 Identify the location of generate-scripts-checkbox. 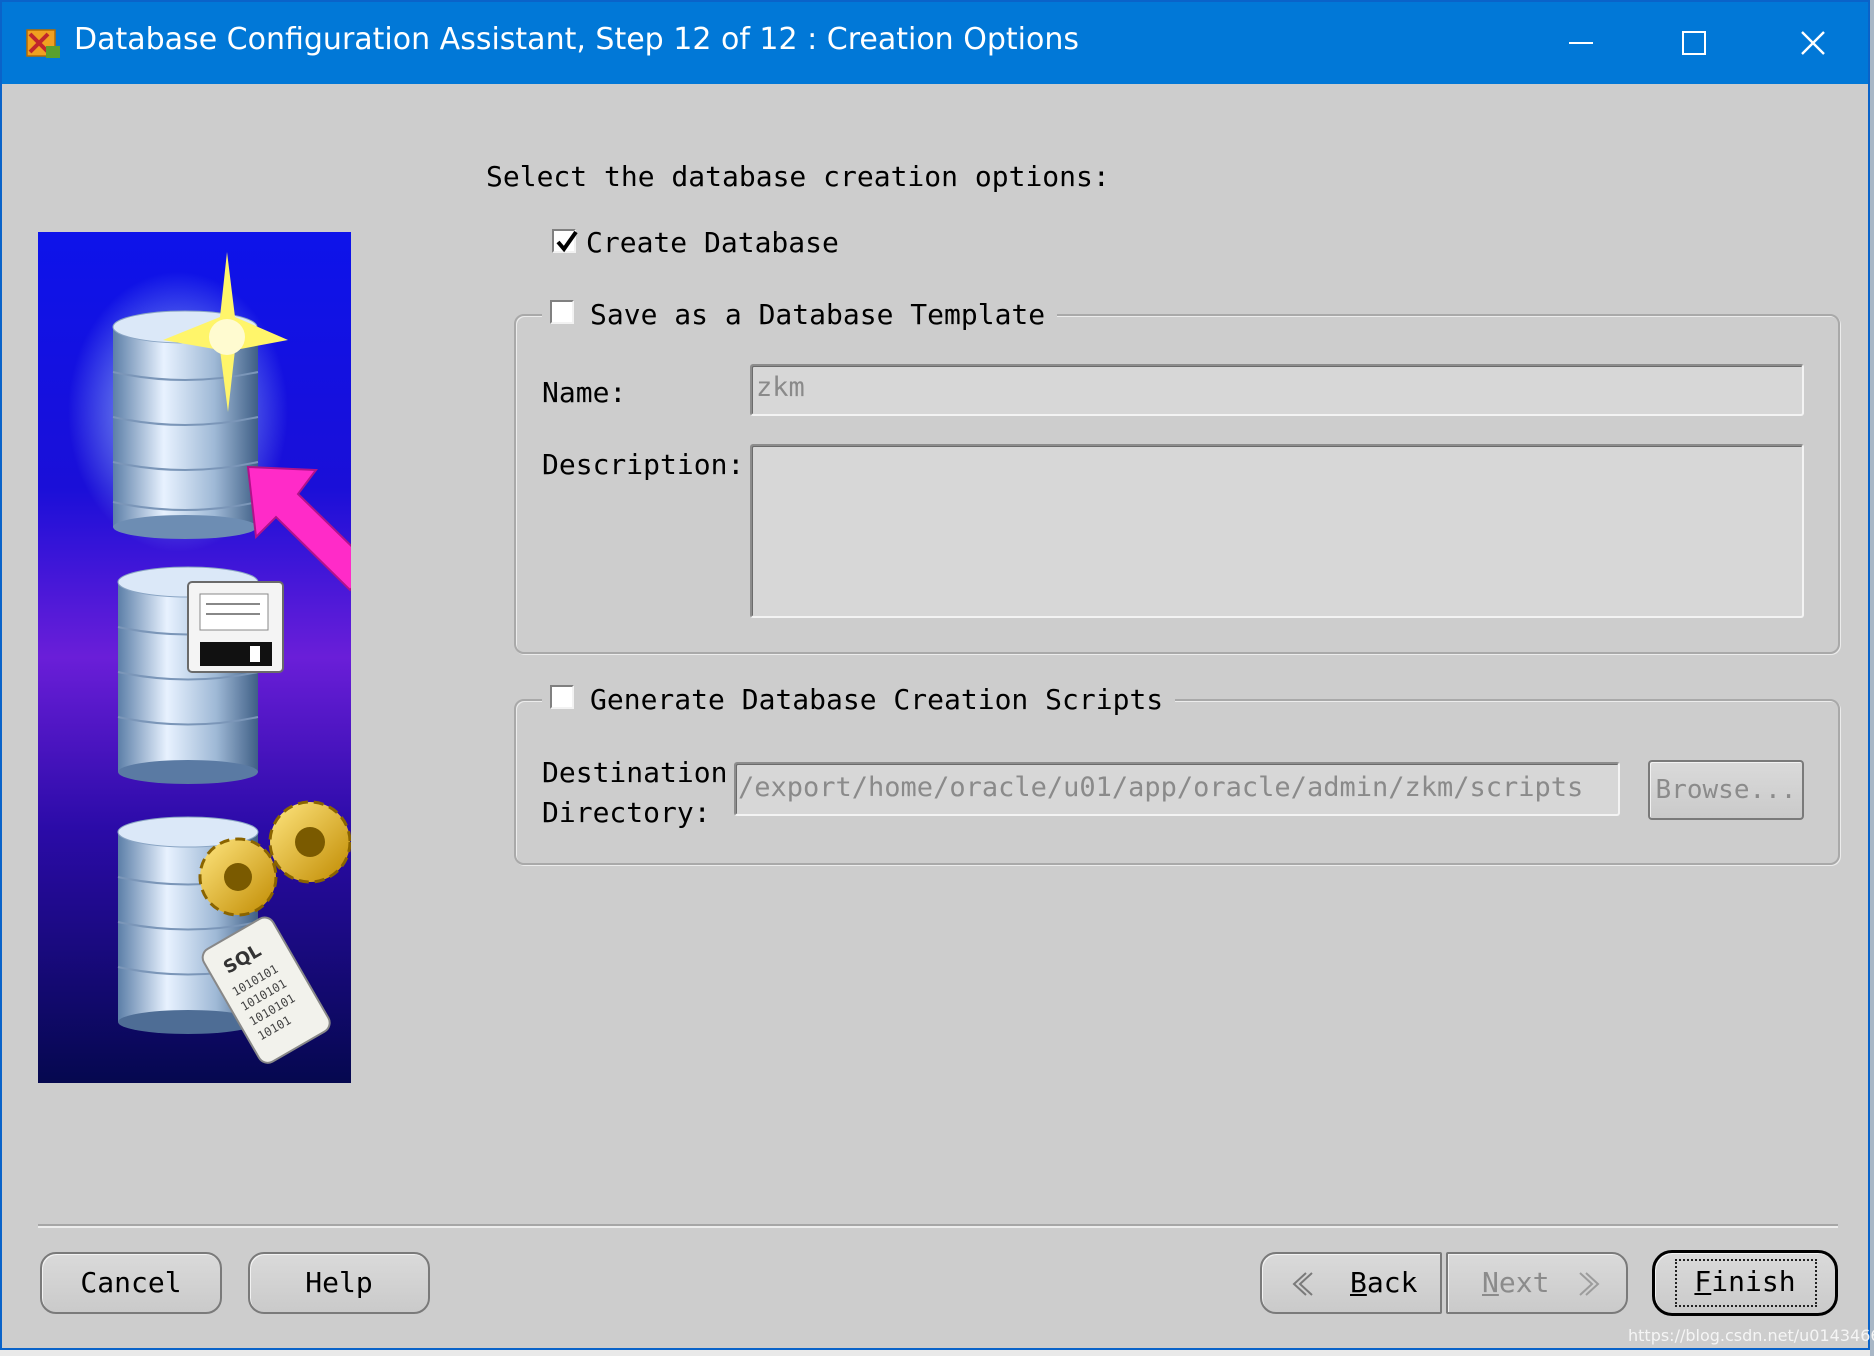
(562, 697).